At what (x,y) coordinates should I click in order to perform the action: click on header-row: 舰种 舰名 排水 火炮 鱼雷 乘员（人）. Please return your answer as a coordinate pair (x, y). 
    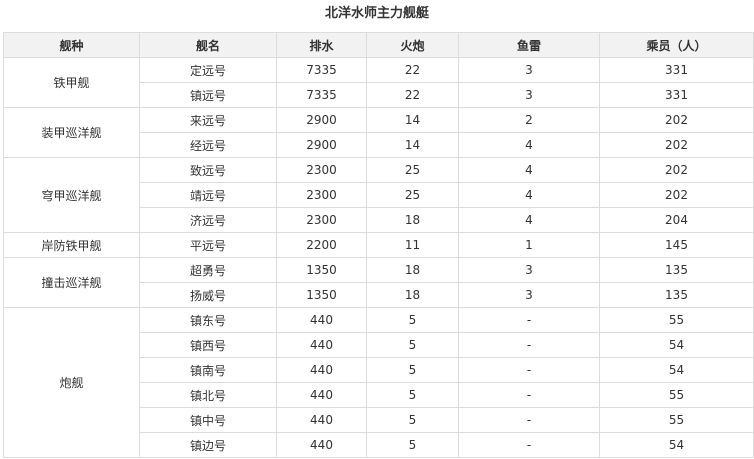
    Looking at the image, I should click on (378, 45).